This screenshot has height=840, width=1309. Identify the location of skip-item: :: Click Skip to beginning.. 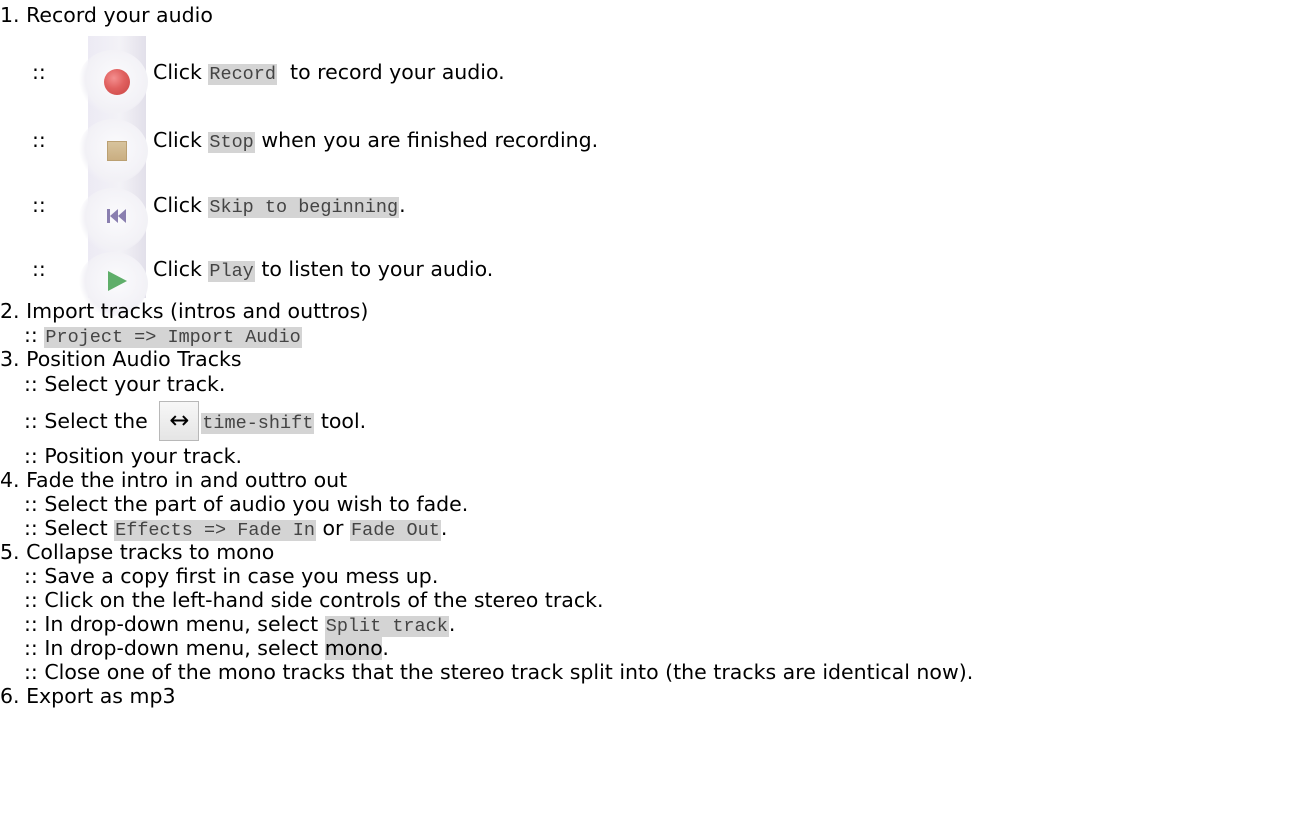
(219, 205).